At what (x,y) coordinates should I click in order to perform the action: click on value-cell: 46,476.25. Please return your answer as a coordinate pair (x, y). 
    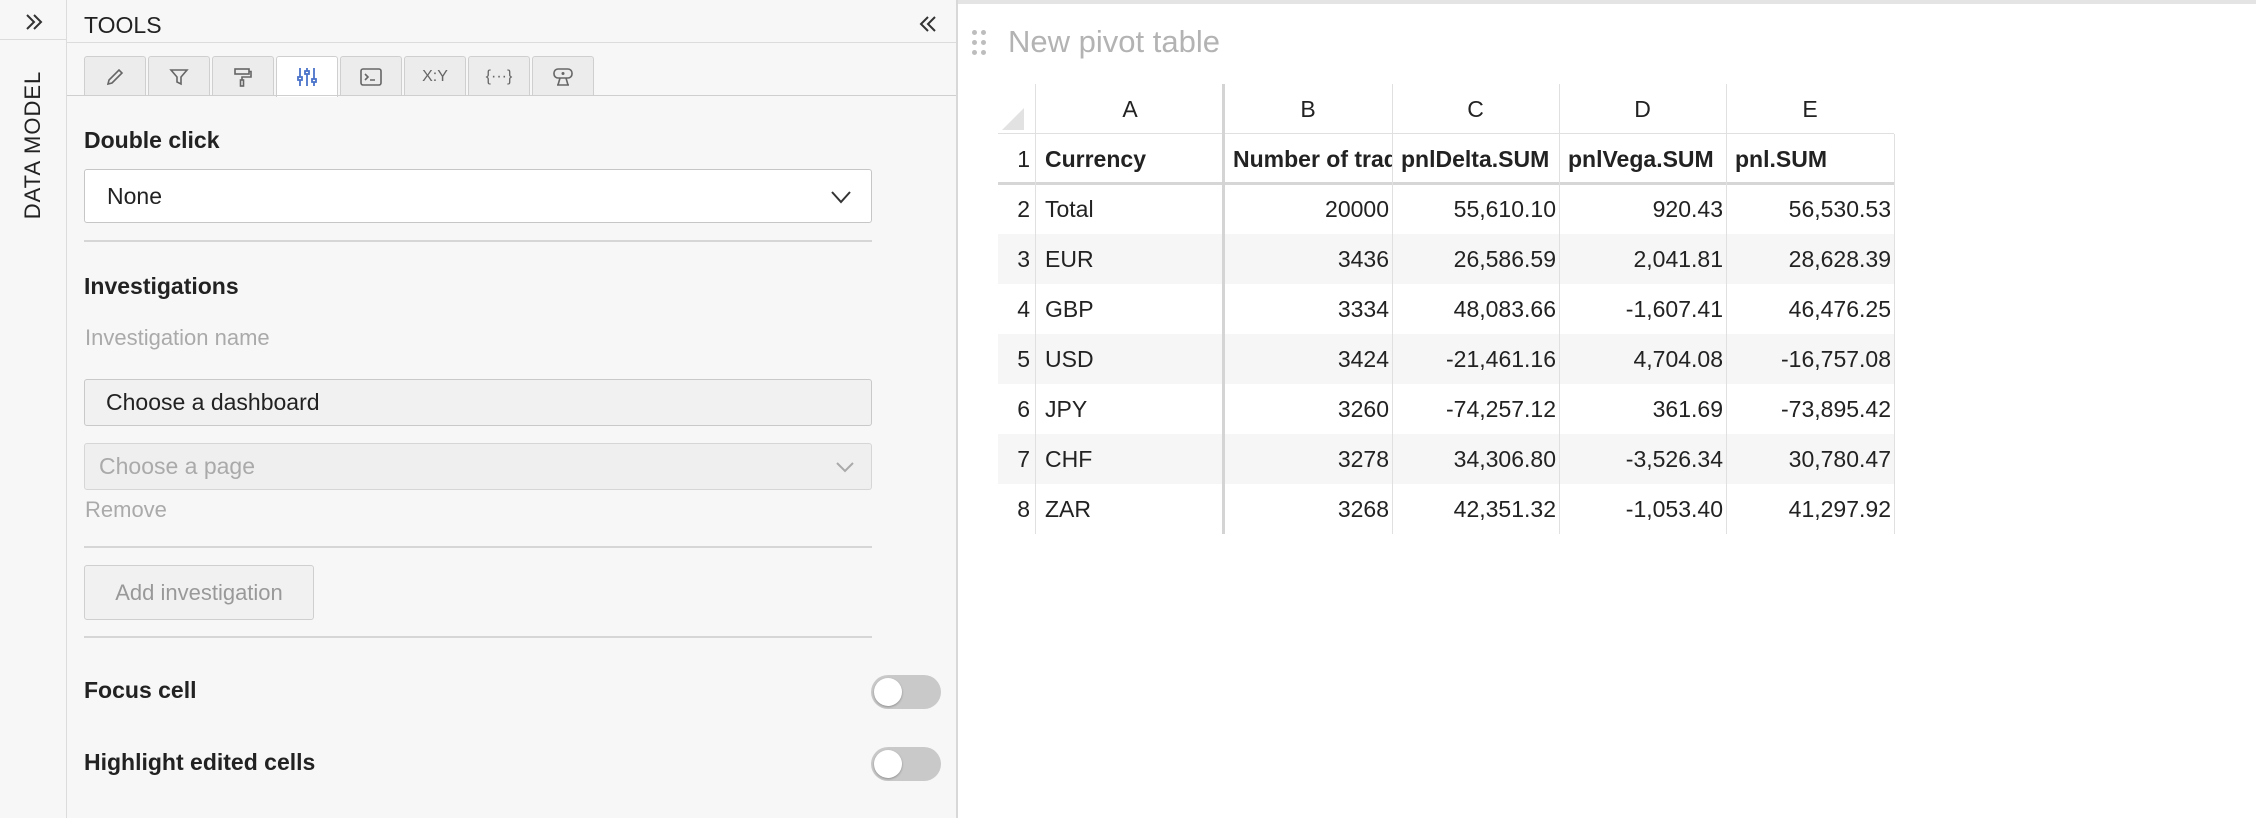
    Looking at the image, I should click on (1810, 309).